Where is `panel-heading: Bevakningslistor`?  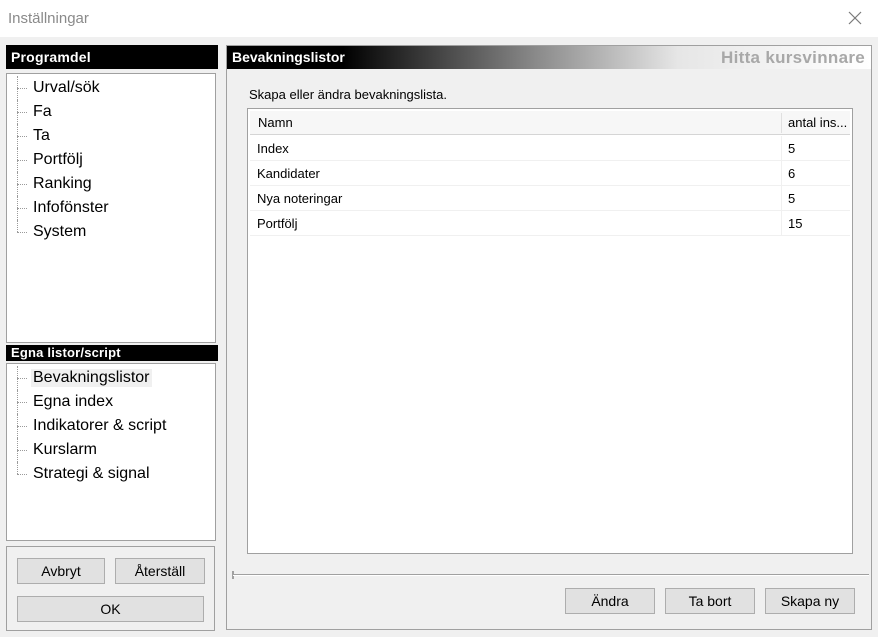 panel-heading: Bevakningslistor is located at coordinates (288, 57).